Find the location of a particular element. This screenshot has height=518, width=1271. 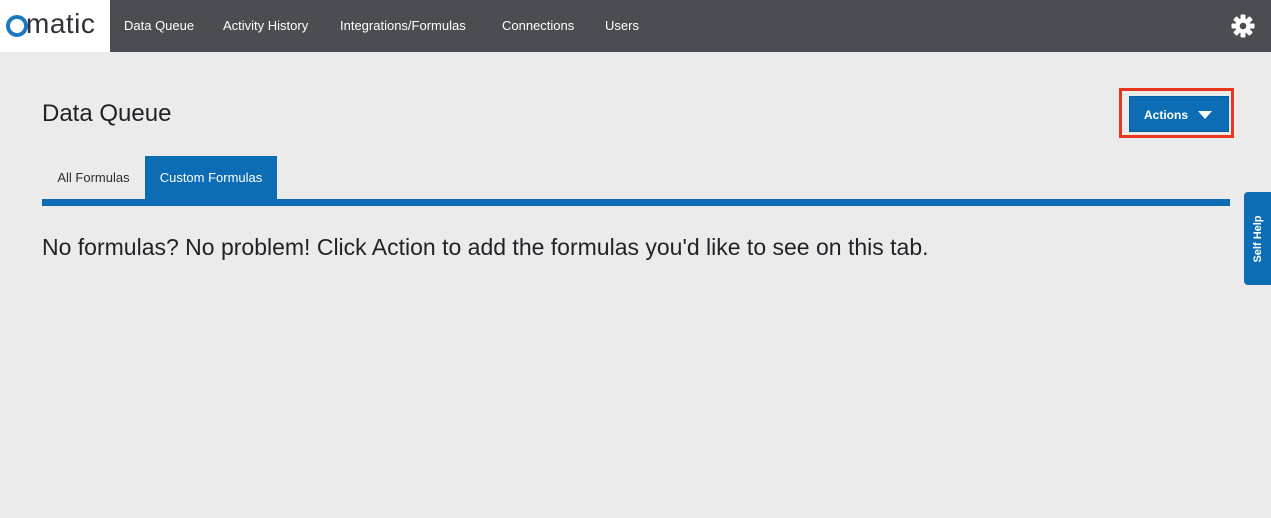

logo-text: matic is located at coordinates (61, 23).